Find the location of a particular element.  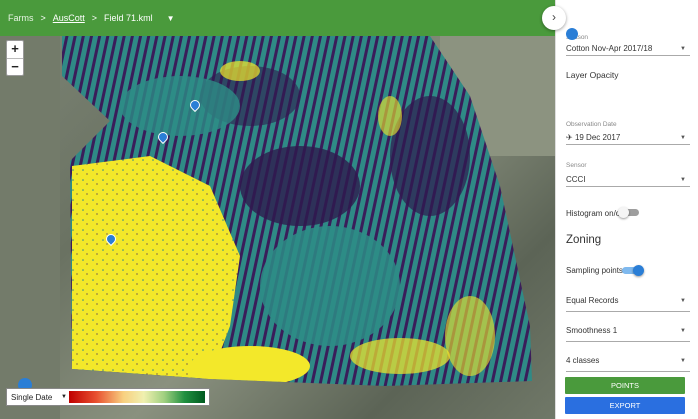

date-mode-select: Single Date ▼ is located at coordinates (38, 397).